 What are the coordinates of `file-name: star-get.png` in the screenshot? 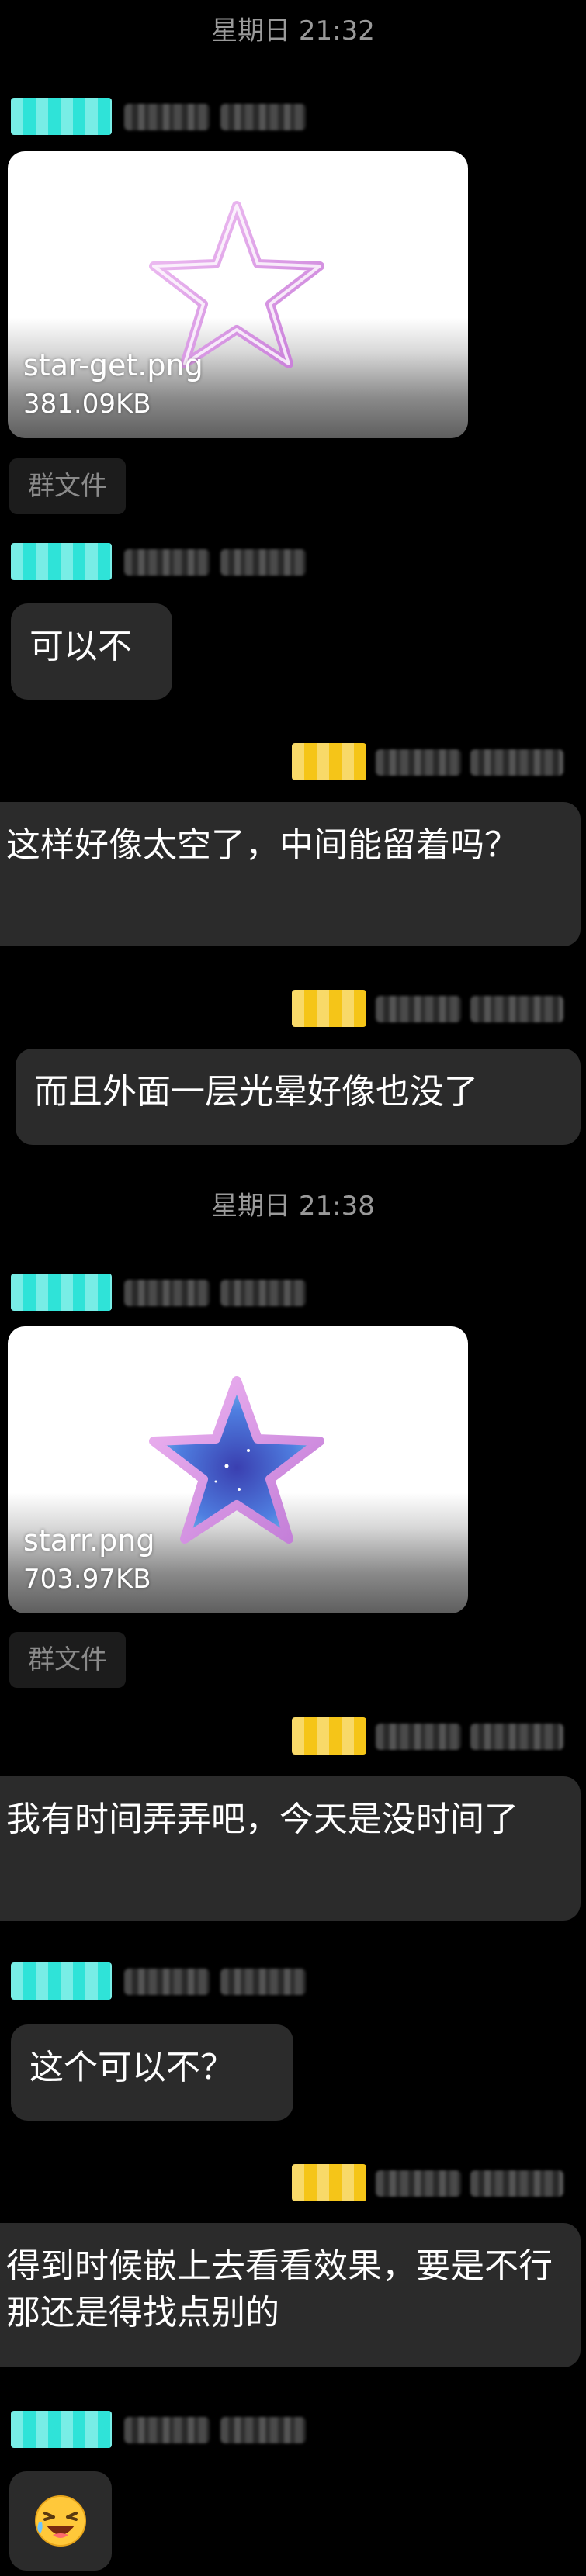 It's located at (113, 365).